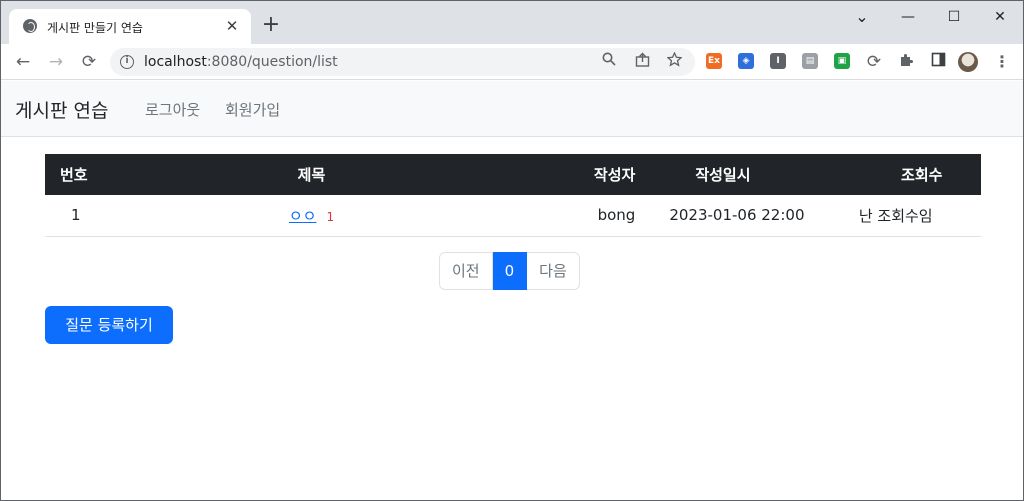 This screenshot has width=1024, height=501. Describe the element at coordinates (908, 17) in the screenshot. I see `minimize-button: —` at that location.